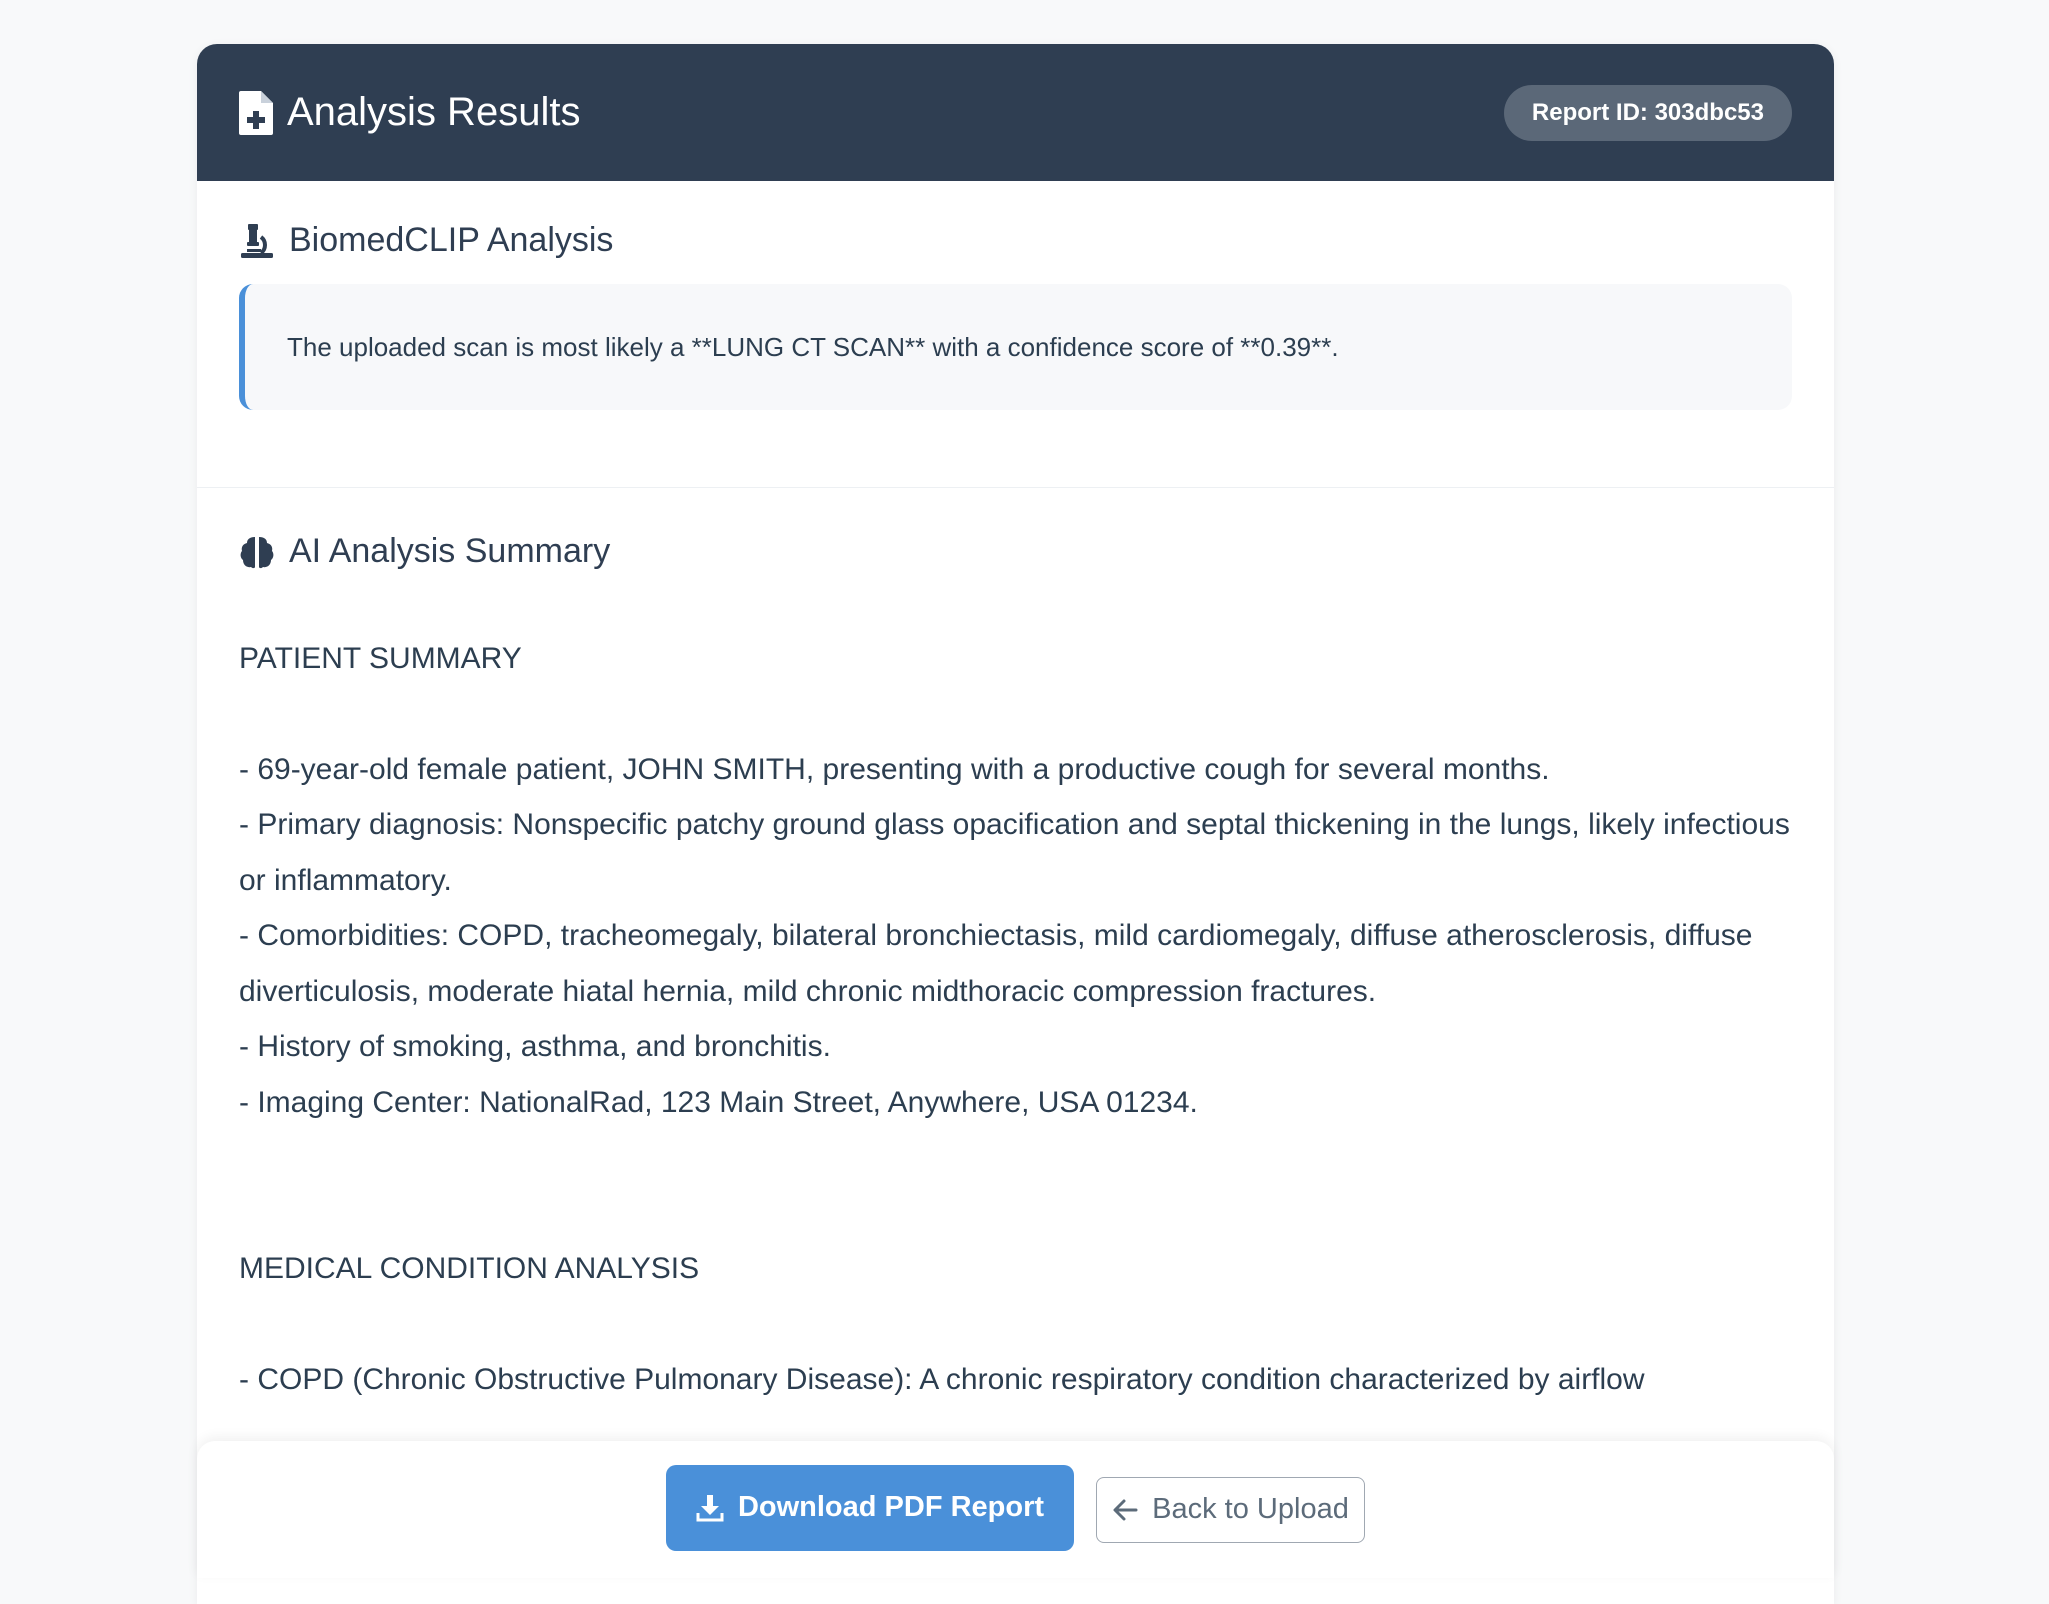 The width and height of the screenshot is (2049, 1604). I want to click on ai-summary-heading: AI Analysis Summary, so click(1015, 551).